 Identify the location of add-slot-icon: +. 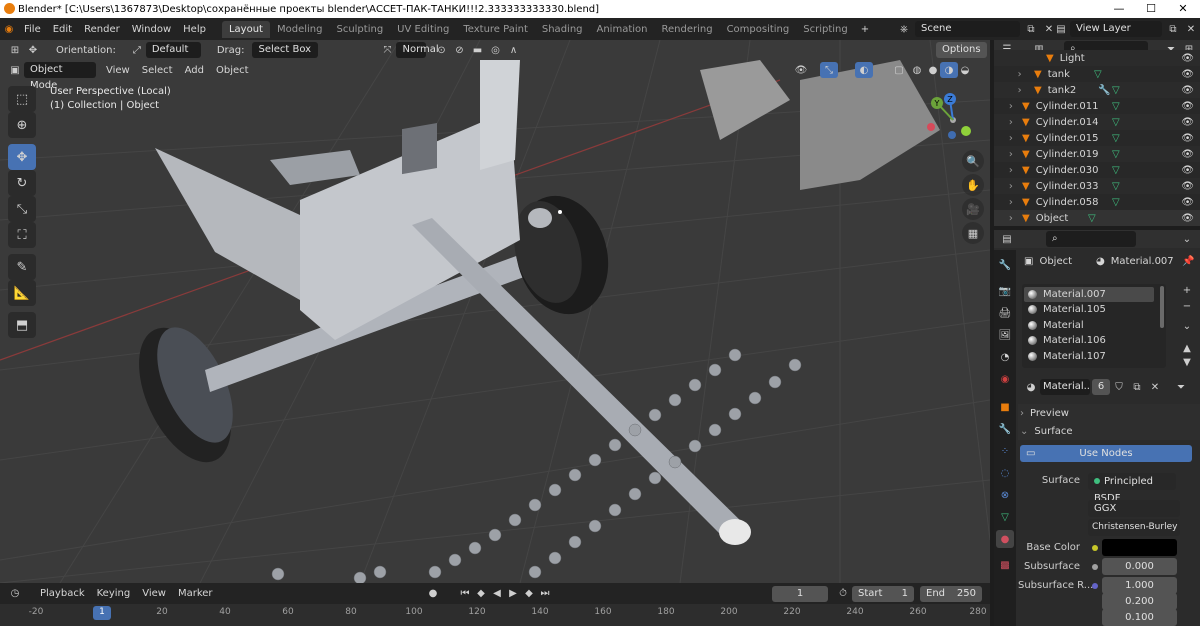
(1187, 290).